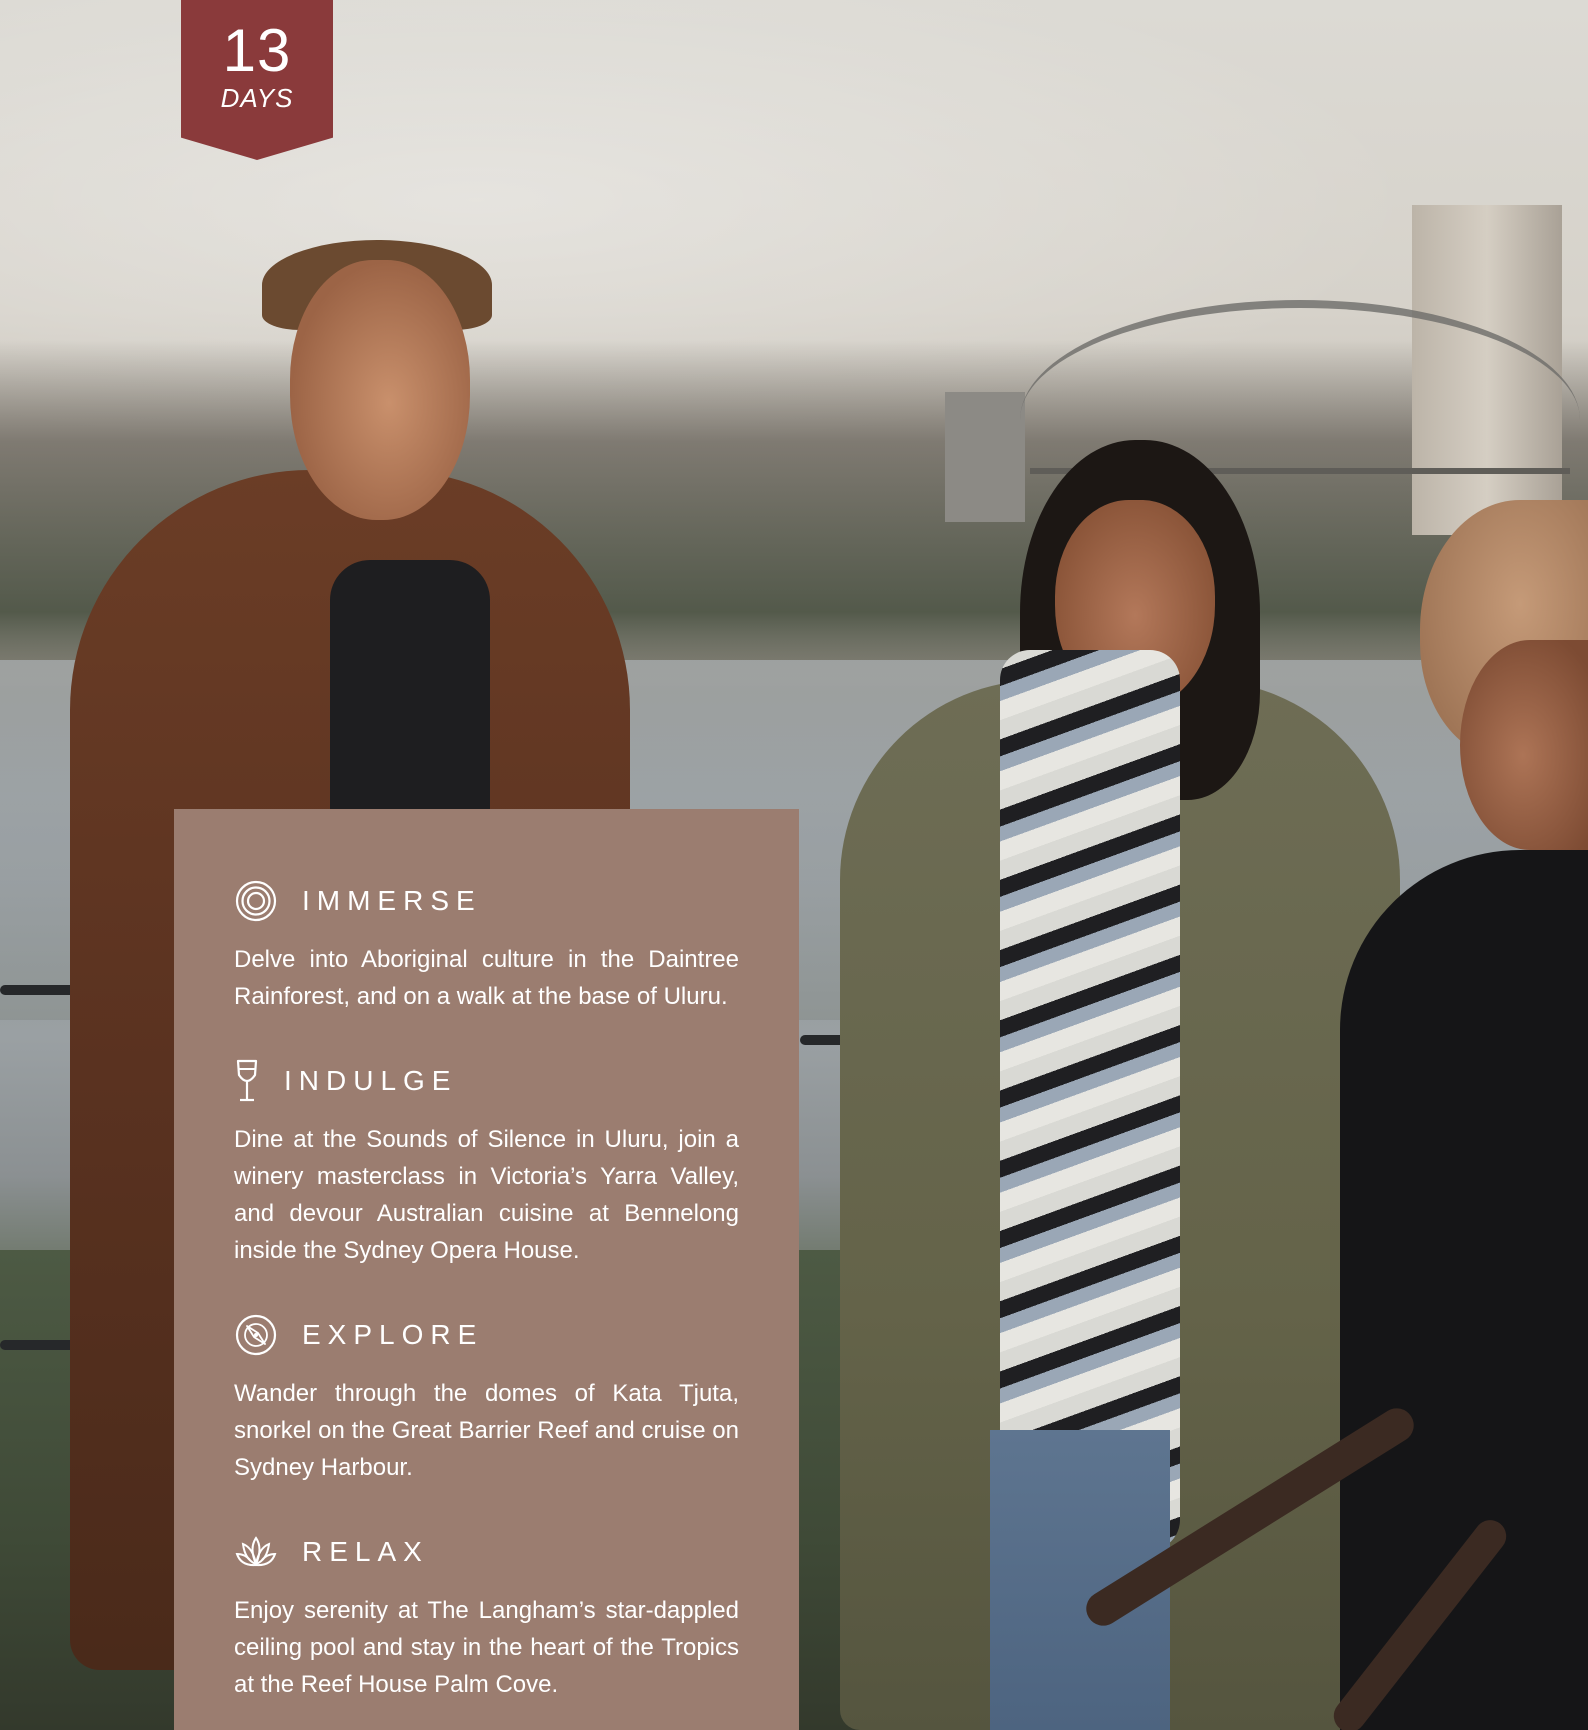  Describe the element at coordinates (486, 1081) in the screenshot. I see `section-heading: INDULGE` at that location.